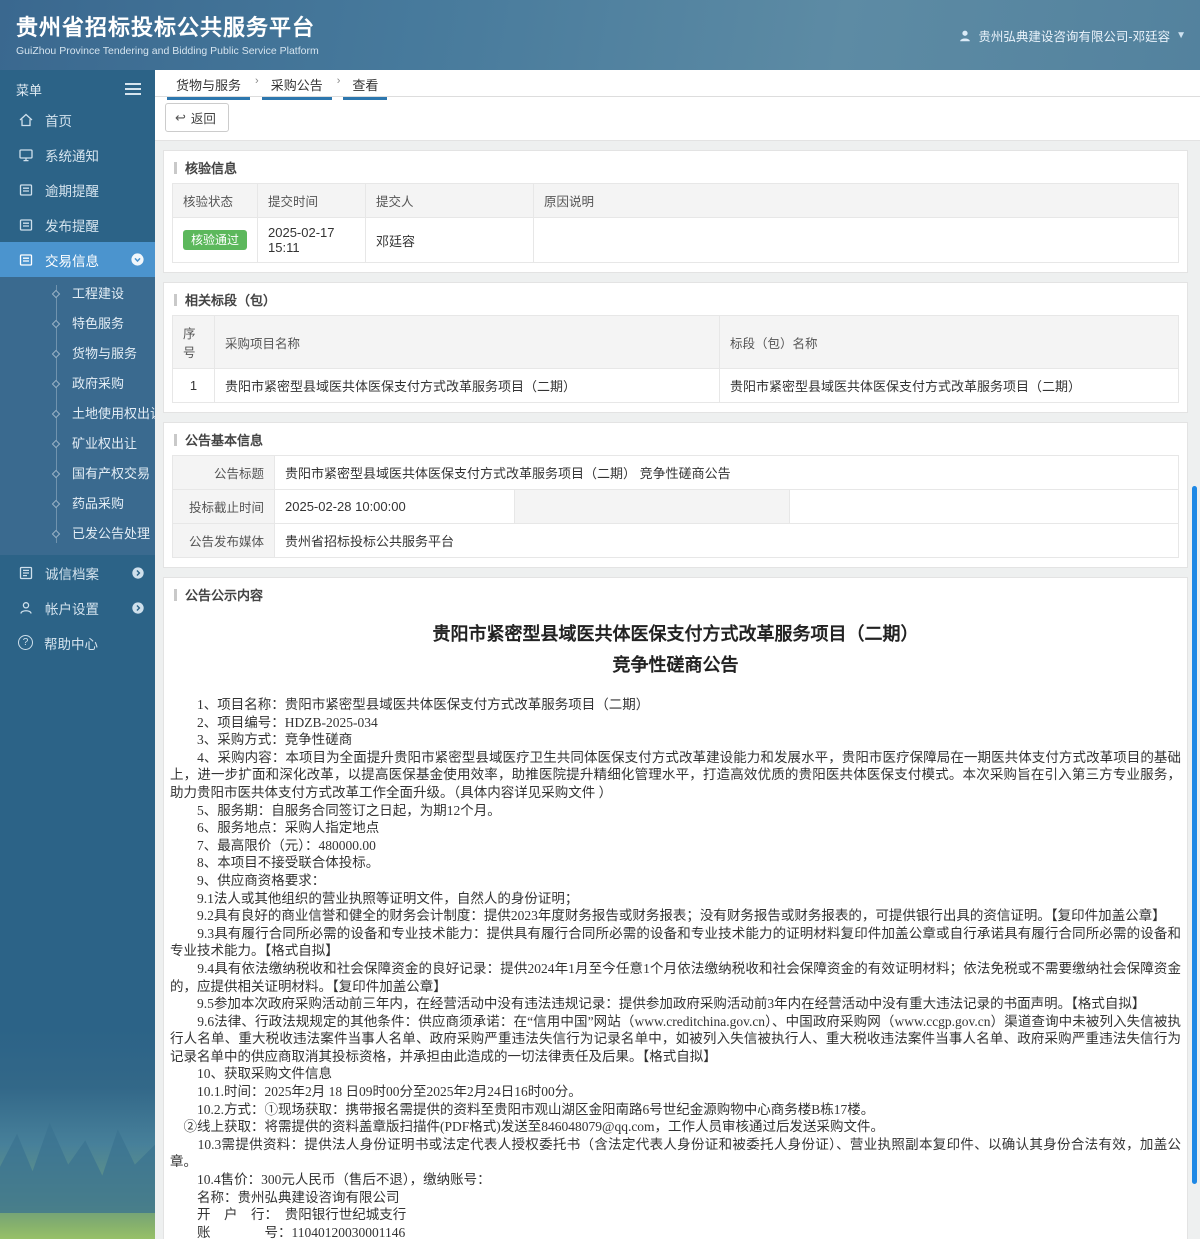 The image size is (1200, 1239). What do you see at coordinates (105, 443) in the screenshot?
I see `sidebar-subitem-label: 矿业权出让` at bounding box center [105, 443].